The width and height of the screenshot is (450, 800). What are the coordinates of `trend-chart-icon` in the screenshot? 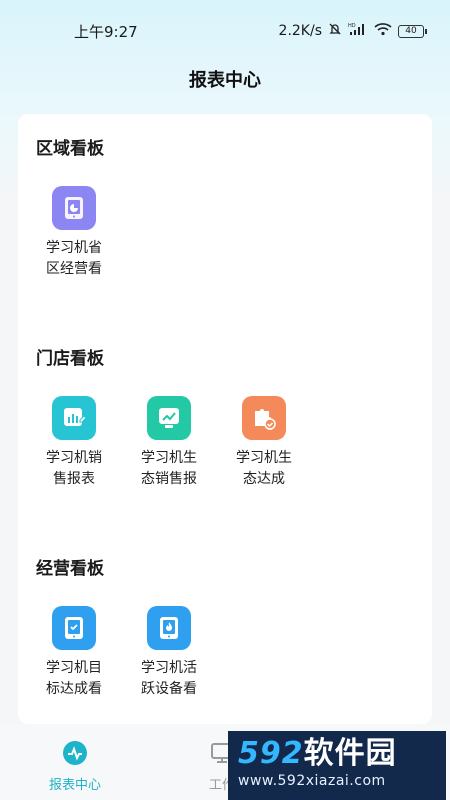 It's located at (169, 418).